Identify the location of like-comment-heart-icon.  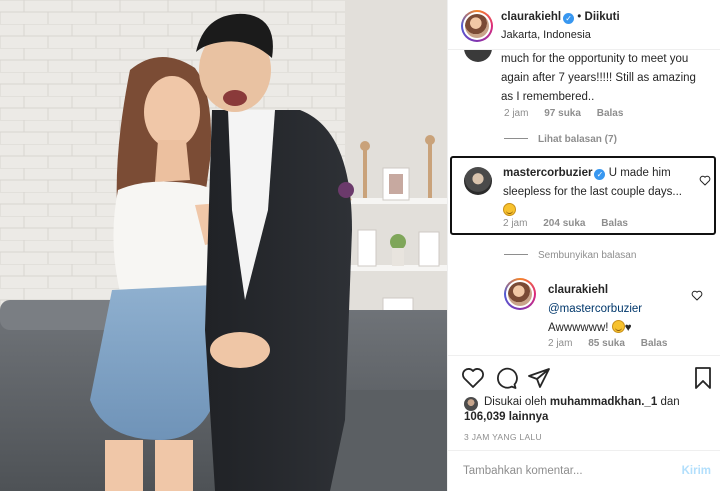
(705, 180).